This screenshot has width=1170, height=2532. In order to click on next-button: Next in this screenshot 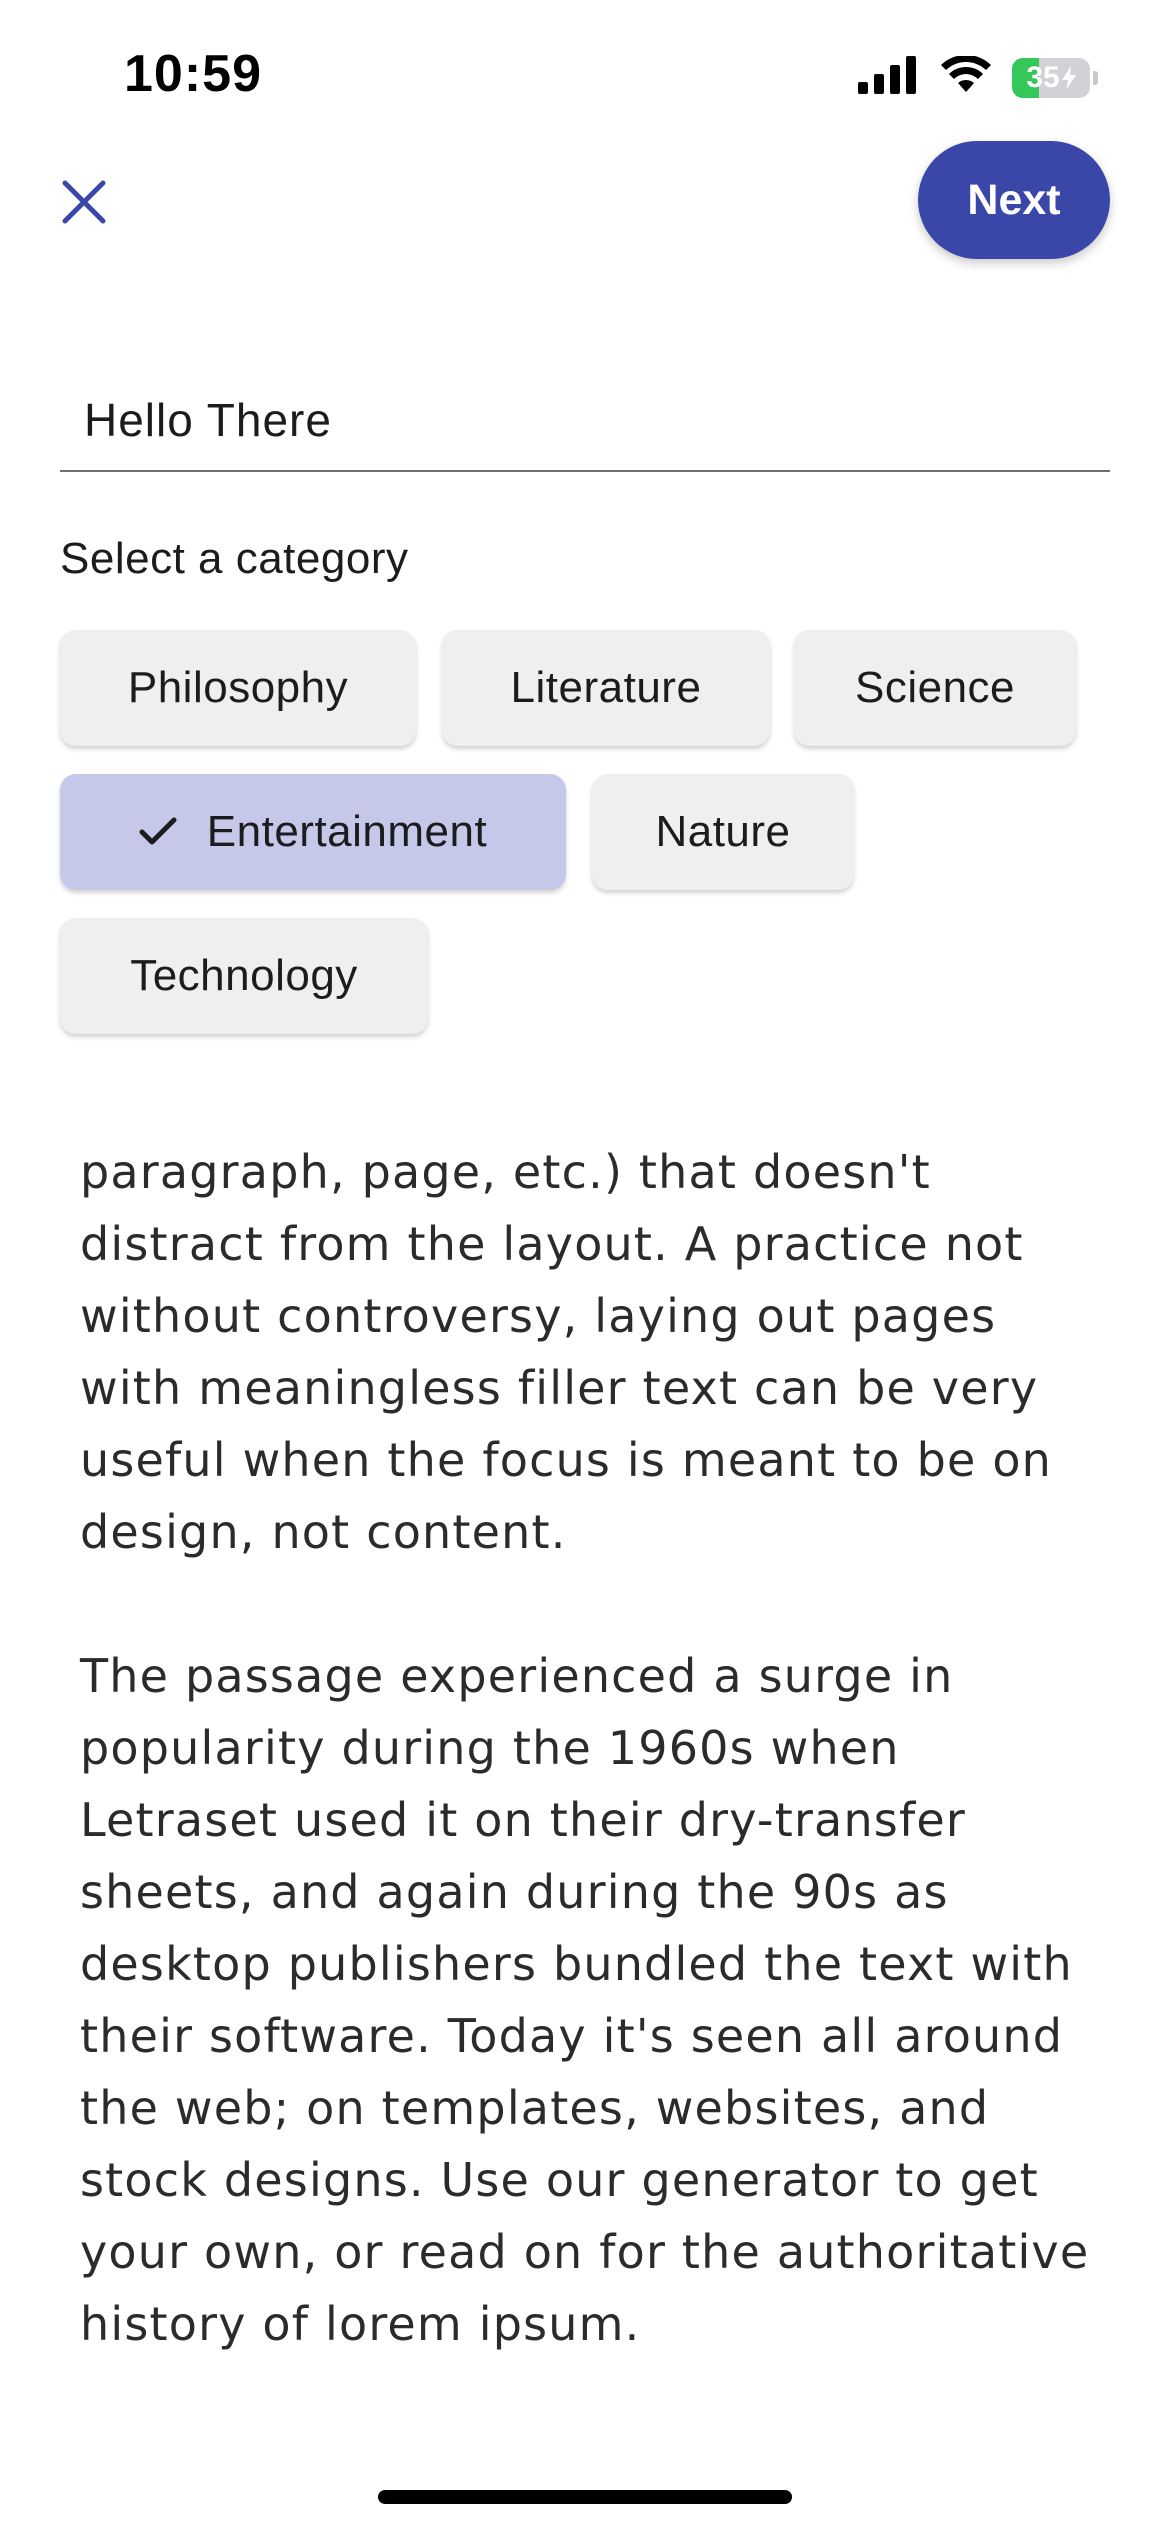, I will do `click(1014, 200)`.